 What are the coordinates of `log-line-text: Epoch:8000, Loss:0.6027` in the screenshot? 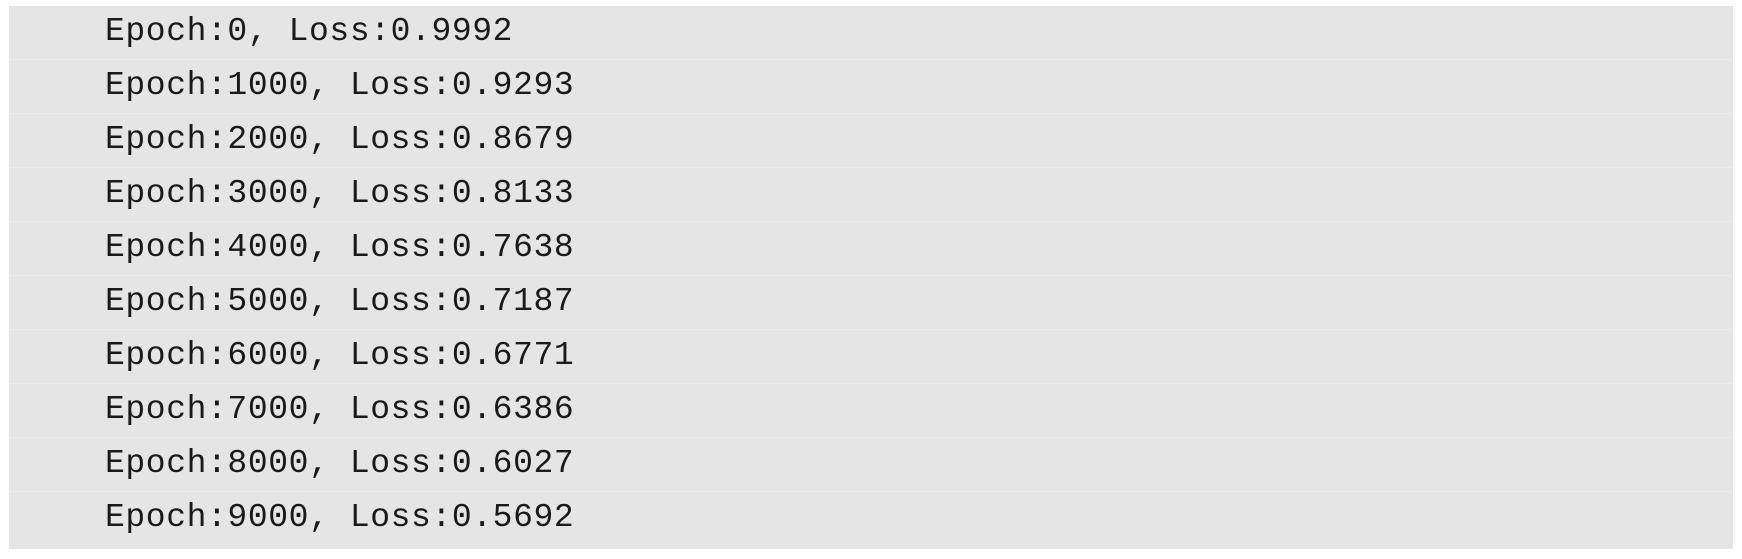 It's located at (340, 463).